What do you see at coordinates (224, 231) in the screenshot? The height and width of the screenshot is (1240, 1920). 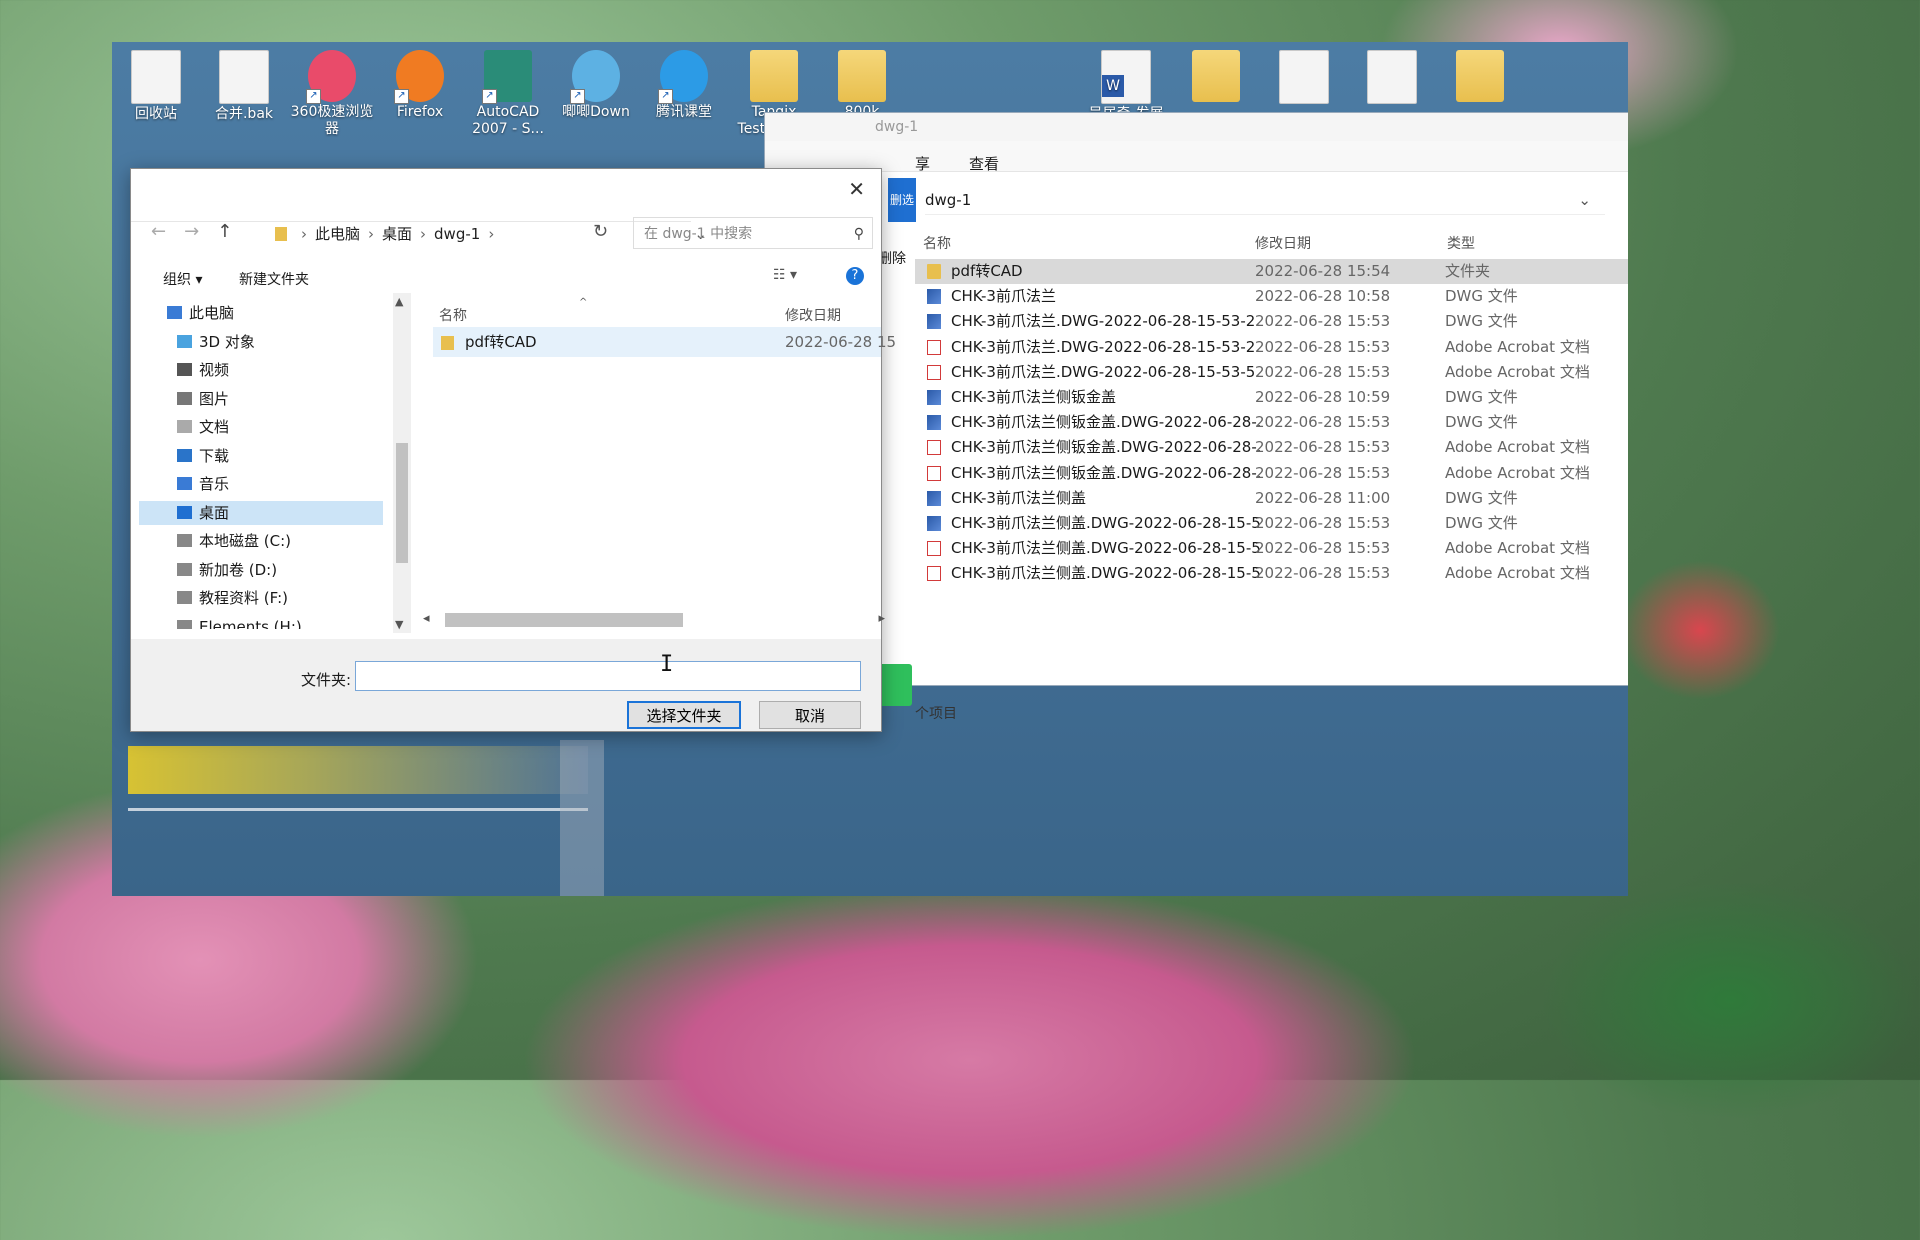 I see `up-arrow-icon: ↑` at bounding box center [224, 231].